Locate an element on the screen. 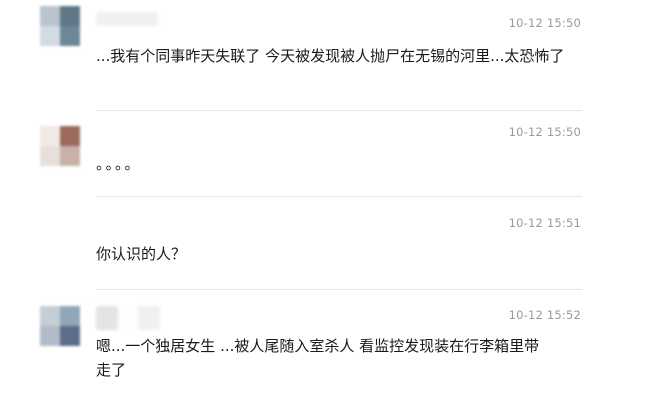  message-text: ...我有个同事昨天失联了 今天被发现被人抛尸在无锡的河里...太恐怖了 is located at coordinates (330, 56).